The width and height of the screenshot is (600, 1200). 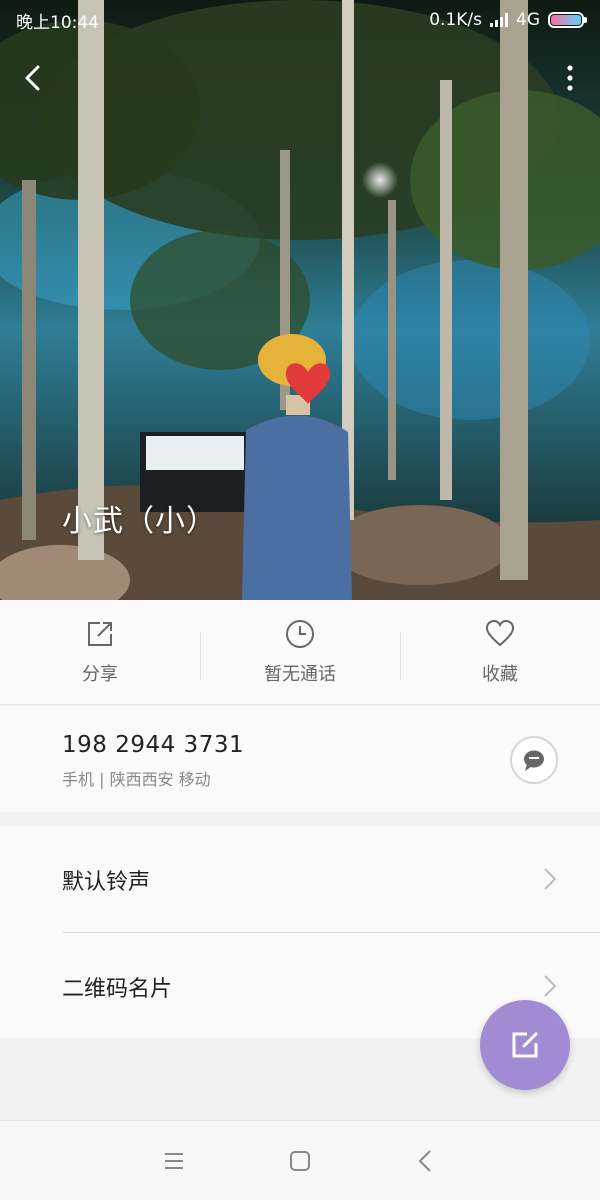 I want to click on phone-number-row: 198 2944 3731 手机 | 陕西西安 移动, so click(x=300, y=759).